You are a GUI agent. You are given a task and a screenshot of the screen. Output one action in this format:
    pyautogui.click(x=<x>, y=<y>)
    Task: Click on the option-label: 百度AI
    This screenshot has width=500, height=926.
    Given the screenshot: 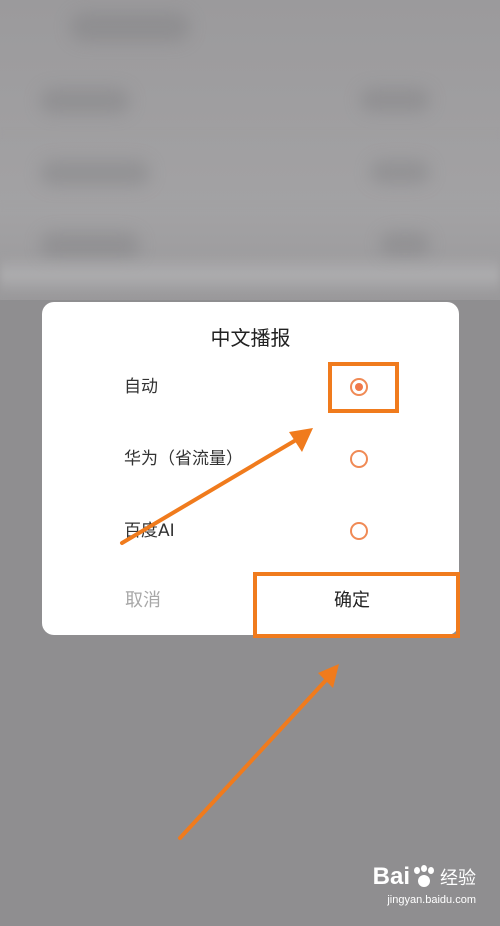 What is the action you would take?
    pyautogui.click(x=149, y=531)
    